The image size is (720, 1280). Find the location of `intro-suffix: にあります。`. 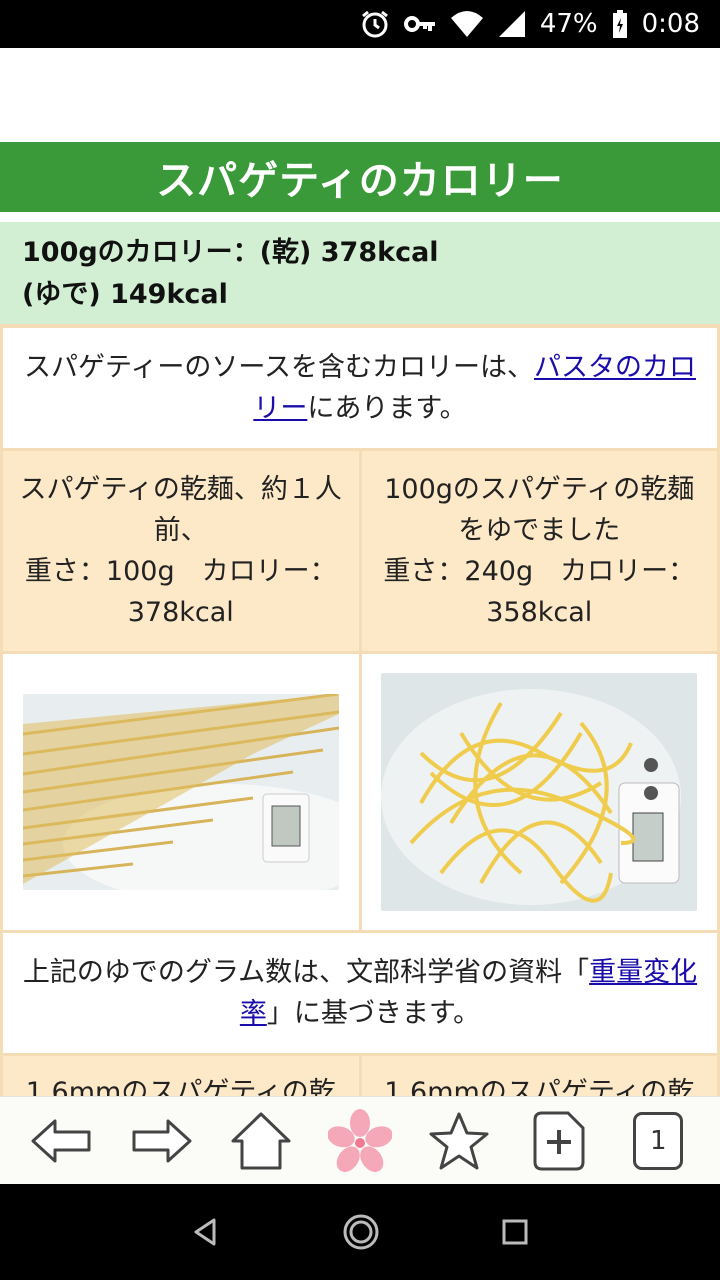

intro-suffix: にあります。 is located at coordinates (387, 408).